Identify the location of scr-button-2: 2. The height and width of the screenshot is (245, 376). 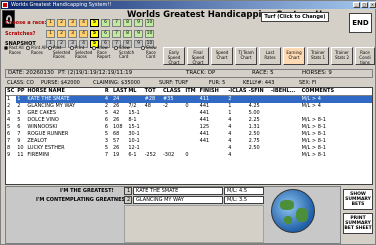
(61, 34).